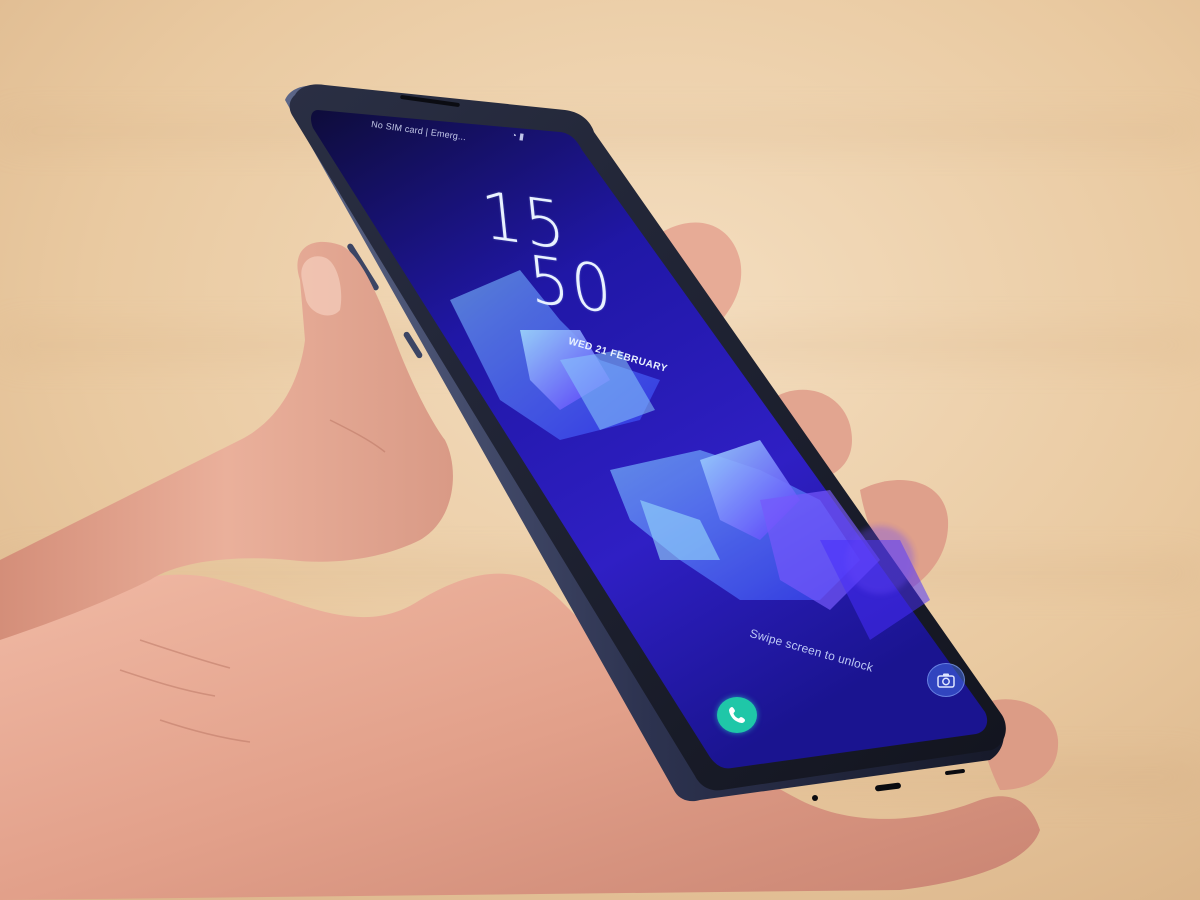 This screenshot has height=900, width=1200. I want to click on phone-shortcut-button, so click(737, 715).